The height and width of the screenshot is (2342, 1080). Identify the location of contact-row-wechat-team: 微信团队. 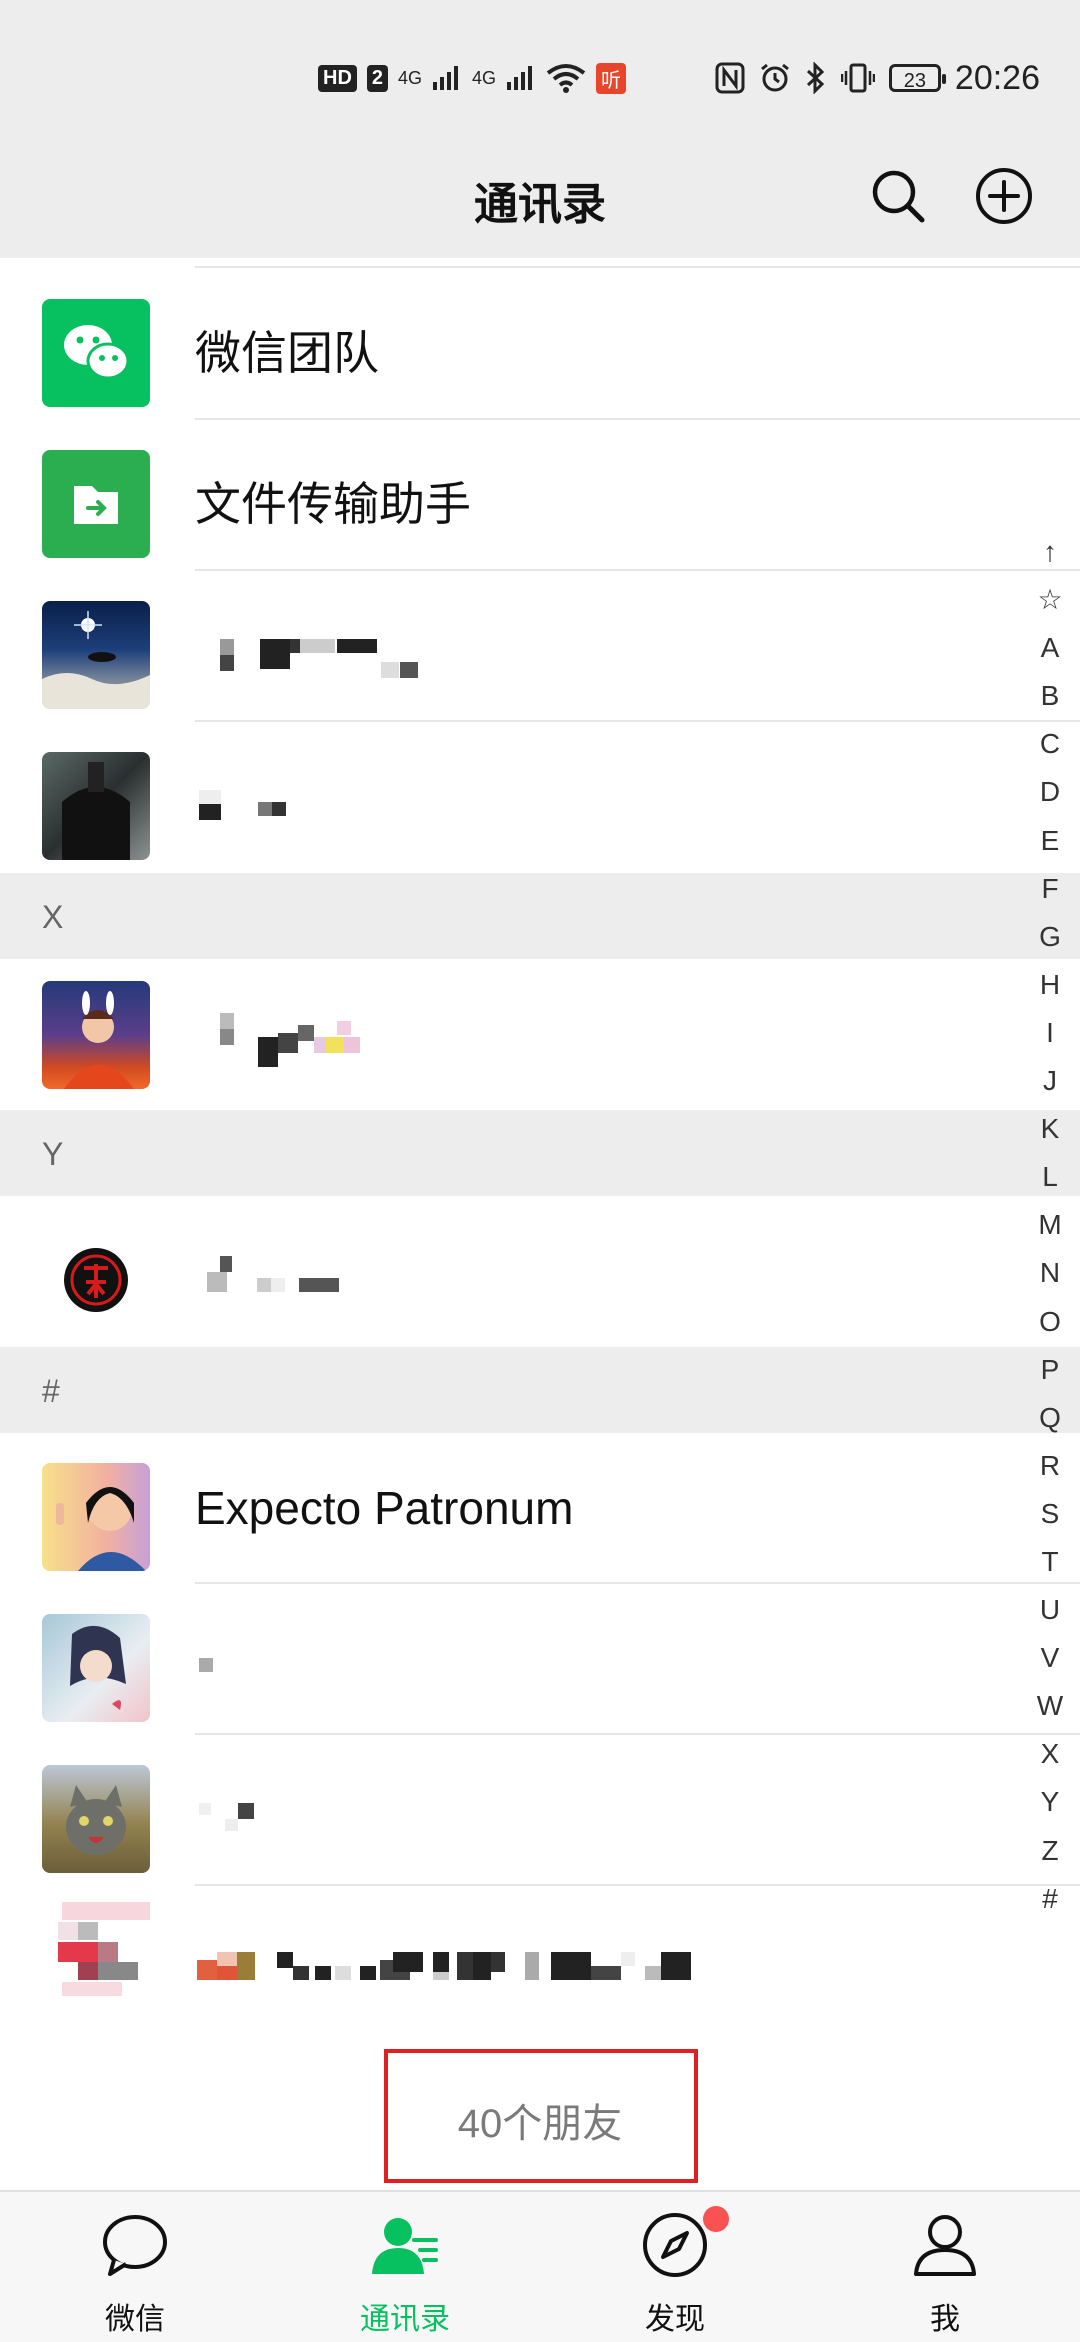
(540, 344).